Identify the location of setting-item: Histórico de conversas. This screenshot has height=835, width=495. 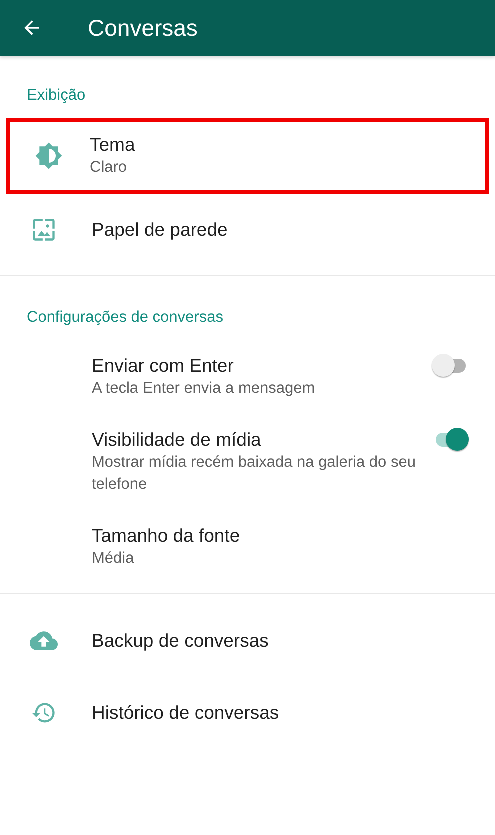
(247, 713).